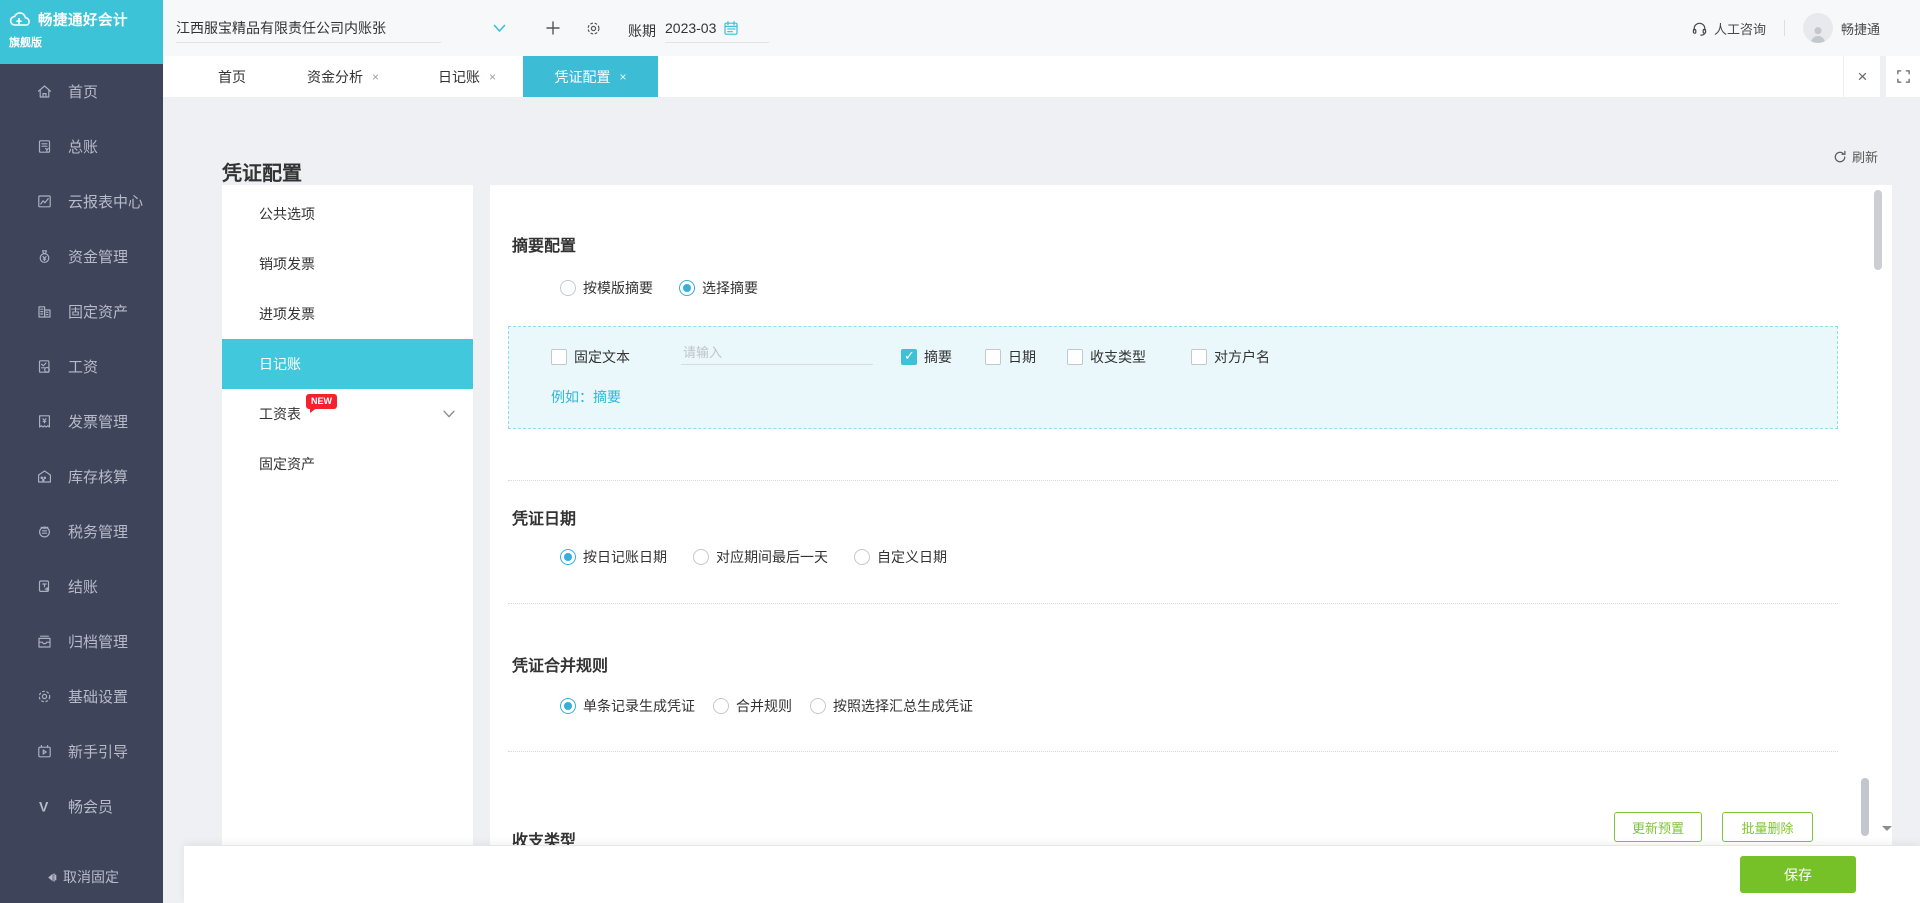 The image size is (1920, 903). I want to click on company-name: 江西服宝精品有限责任公司内账张, so click(281, 28).